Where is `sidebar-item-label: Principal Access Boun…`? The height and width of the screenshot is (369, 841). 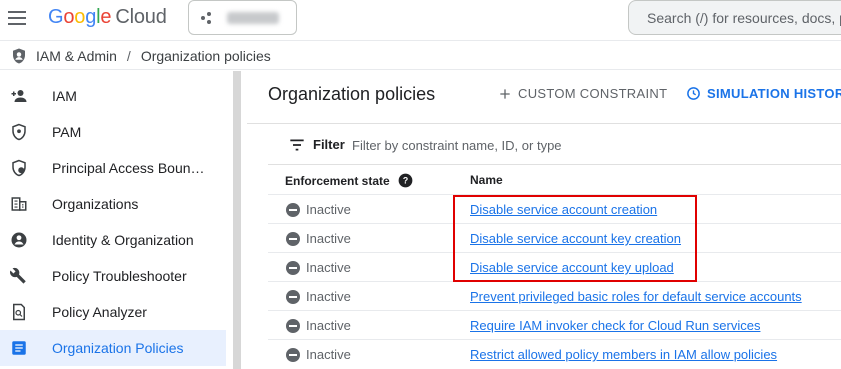
sidebar-item-label: Principal Access Boun… is located at coordinates (128, 168).